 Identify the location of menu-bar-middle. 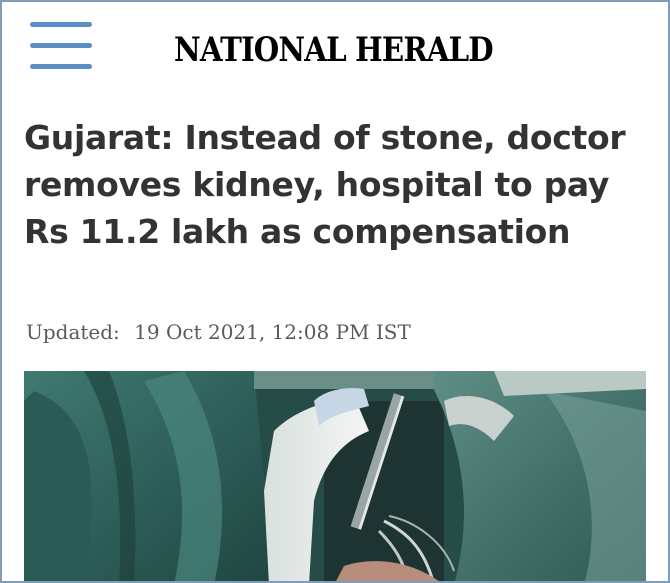
(61, 45).